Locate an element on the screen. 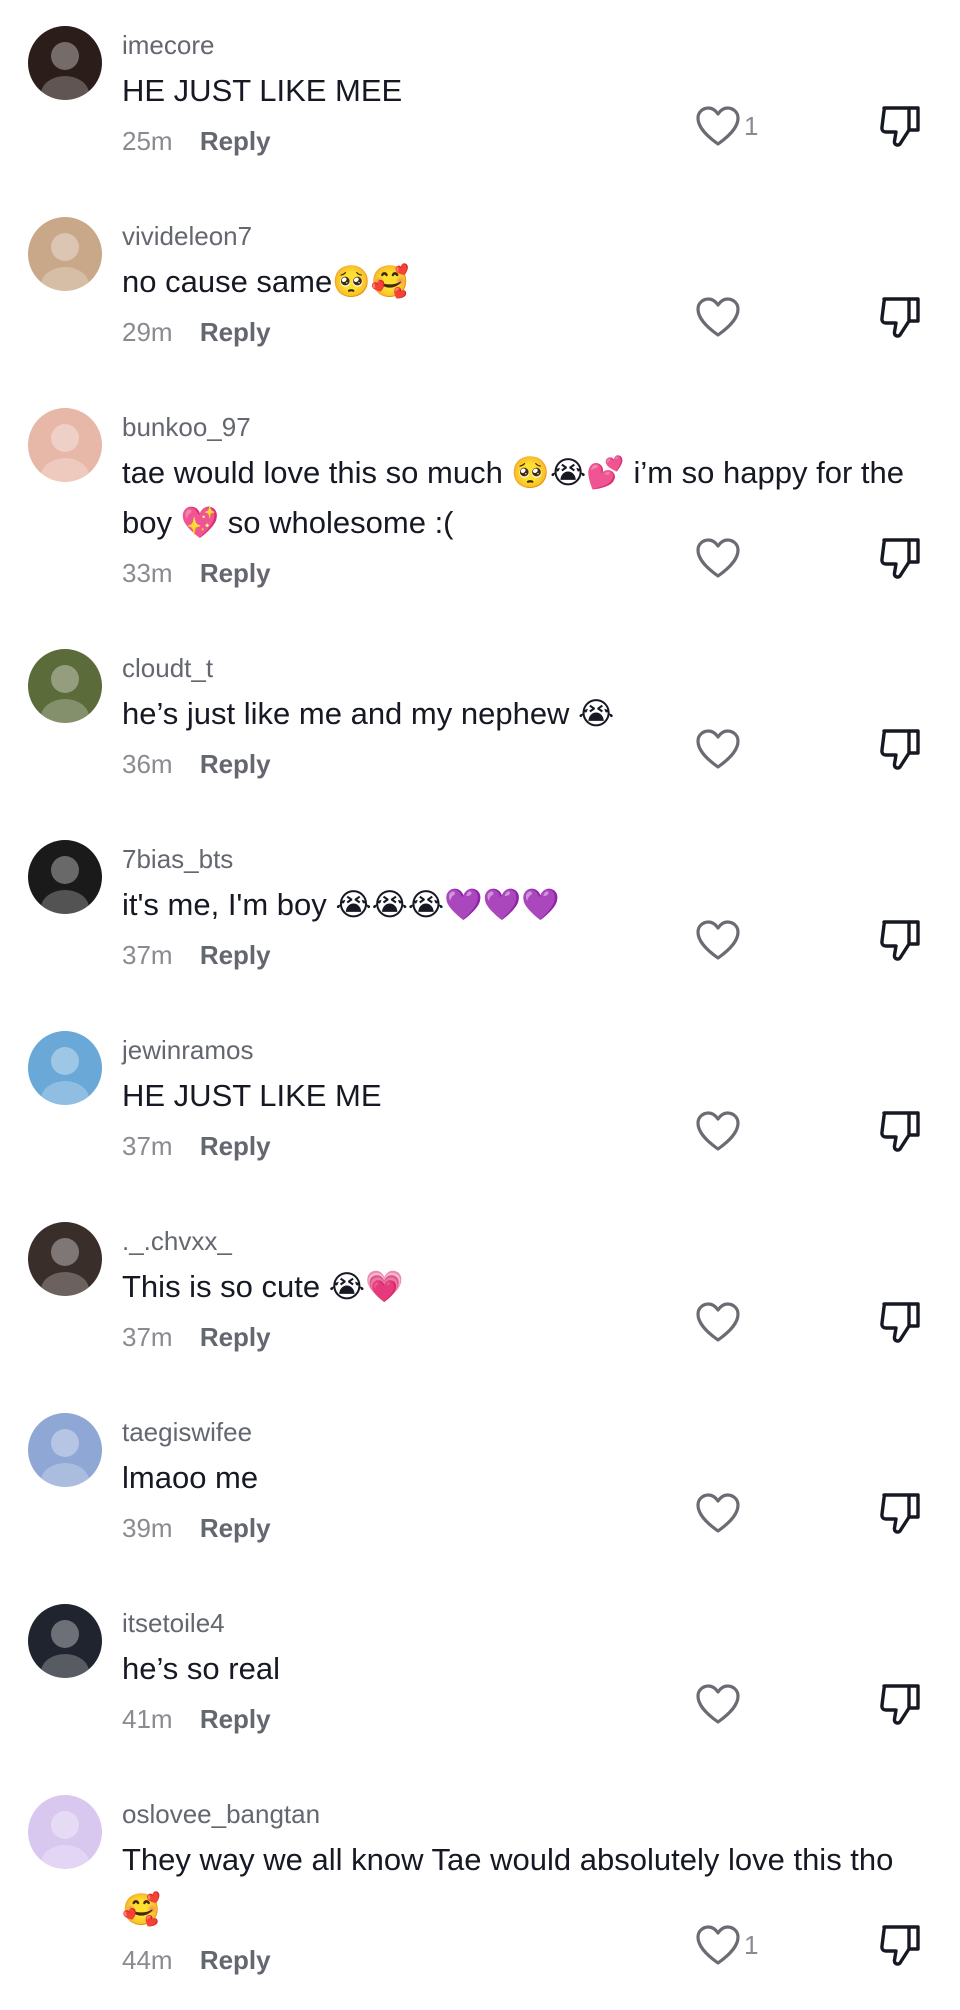  comment-username: taegiswifee is located at coordinates (523, 1432).